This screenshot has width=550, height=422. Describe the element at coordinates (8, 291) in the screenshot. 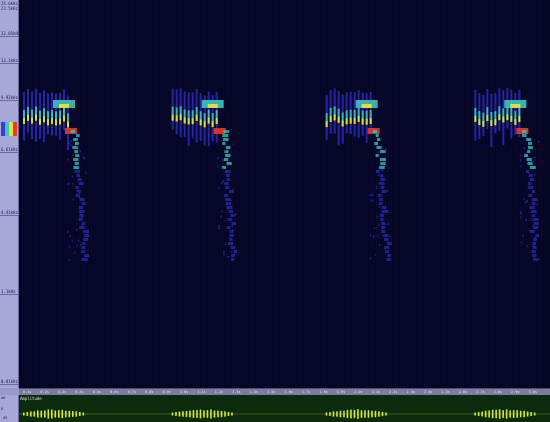

I see `freq-tick-label: 1.1kHz` at that location.